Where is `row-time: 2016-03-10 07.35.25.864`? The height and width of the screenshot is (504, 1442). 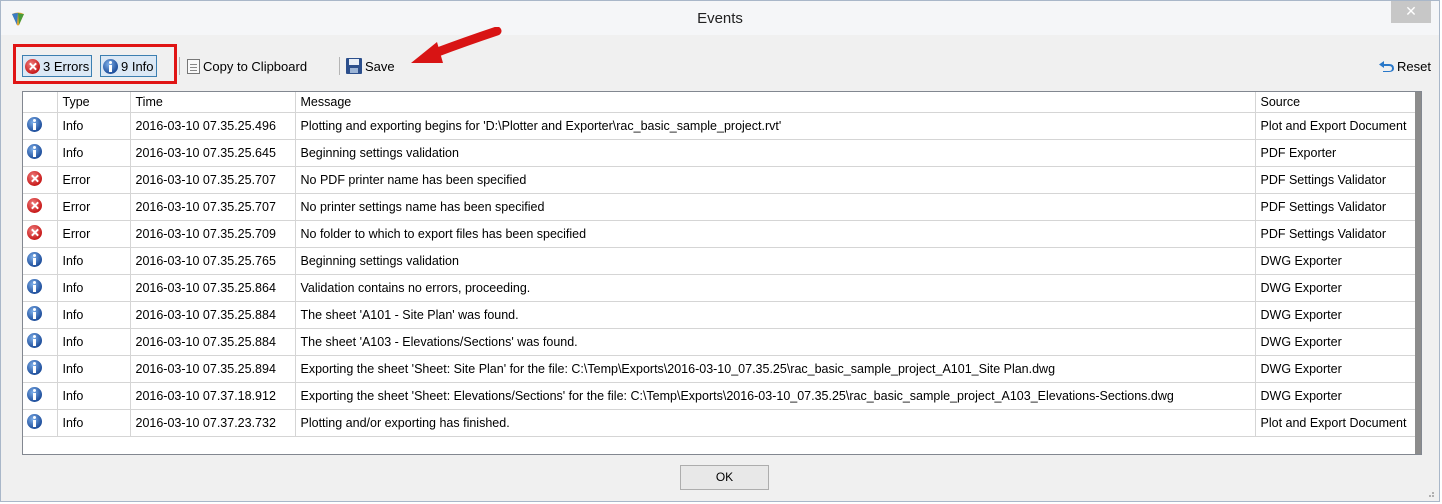 row-time: 2016-03-10 07.35.25.864 is located at coordinates (213, 288).